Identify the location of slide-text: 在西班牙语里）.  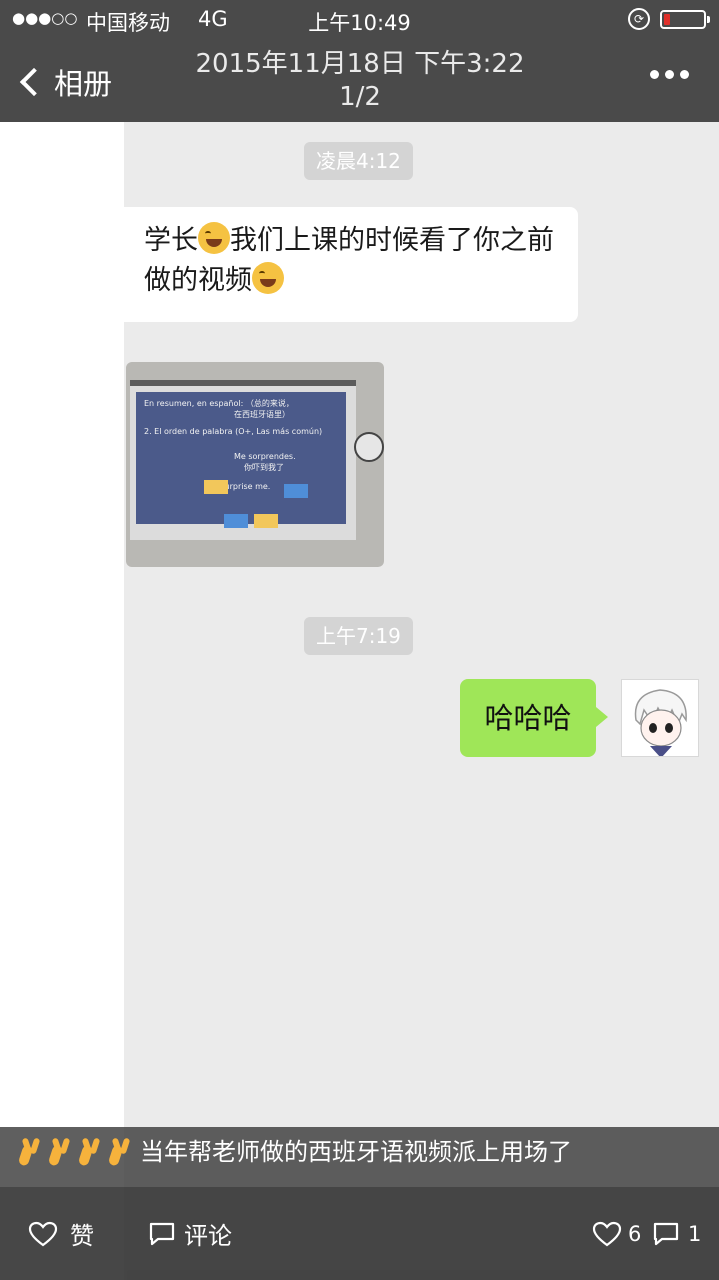
(262, 414).